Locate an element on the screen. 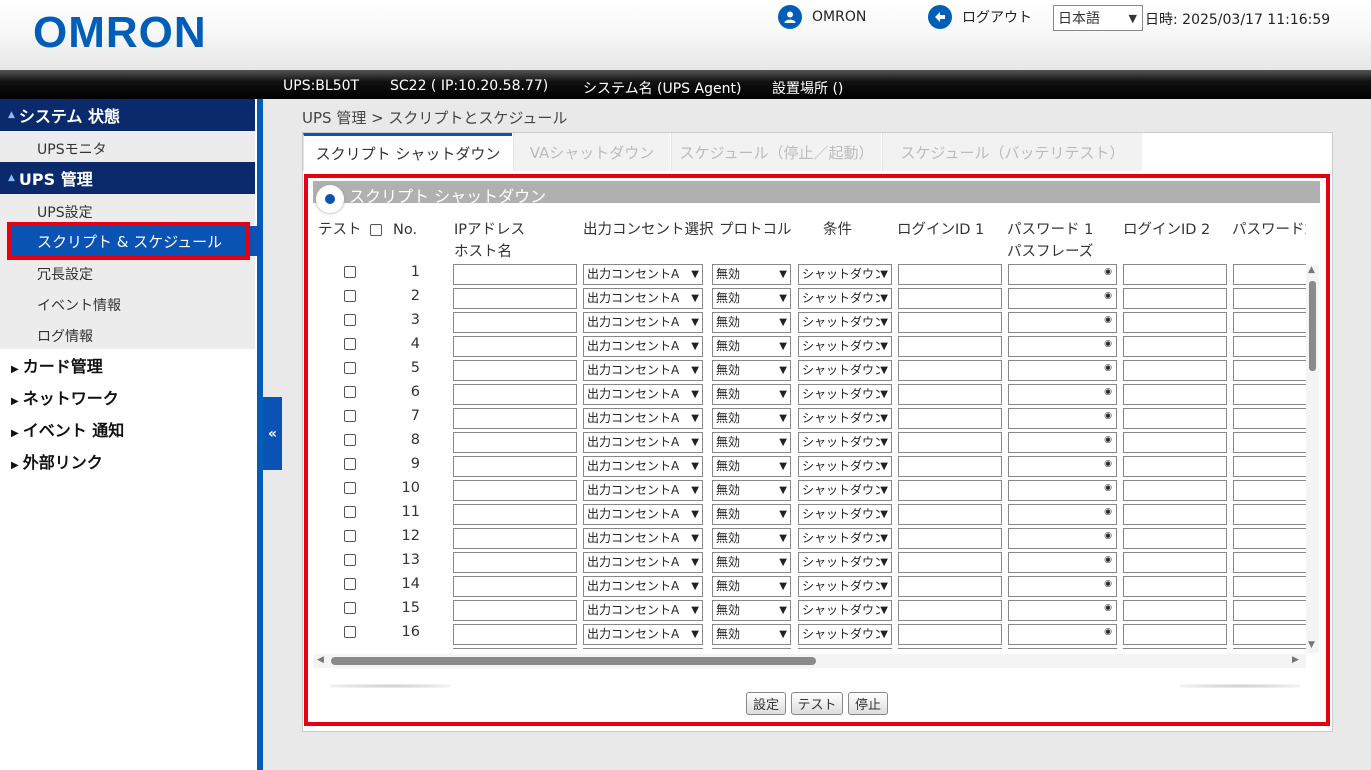 The height and width of the screenshot is (770, 1371). sidebar-section-label: イベント 通知 is located at coordinates (73, 430).